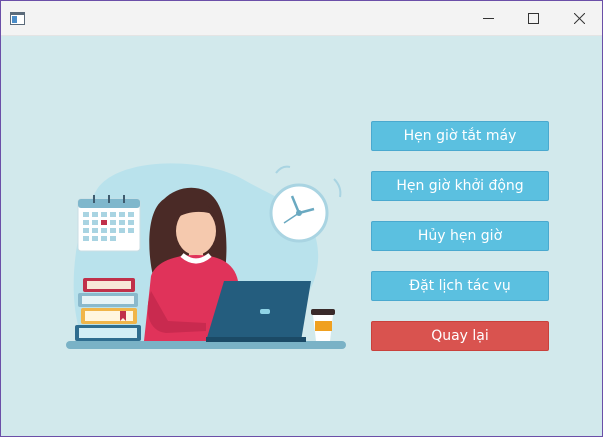  Describe the element at coordinates (17, 18) in the screenshot. I see `app-icon` at that location.